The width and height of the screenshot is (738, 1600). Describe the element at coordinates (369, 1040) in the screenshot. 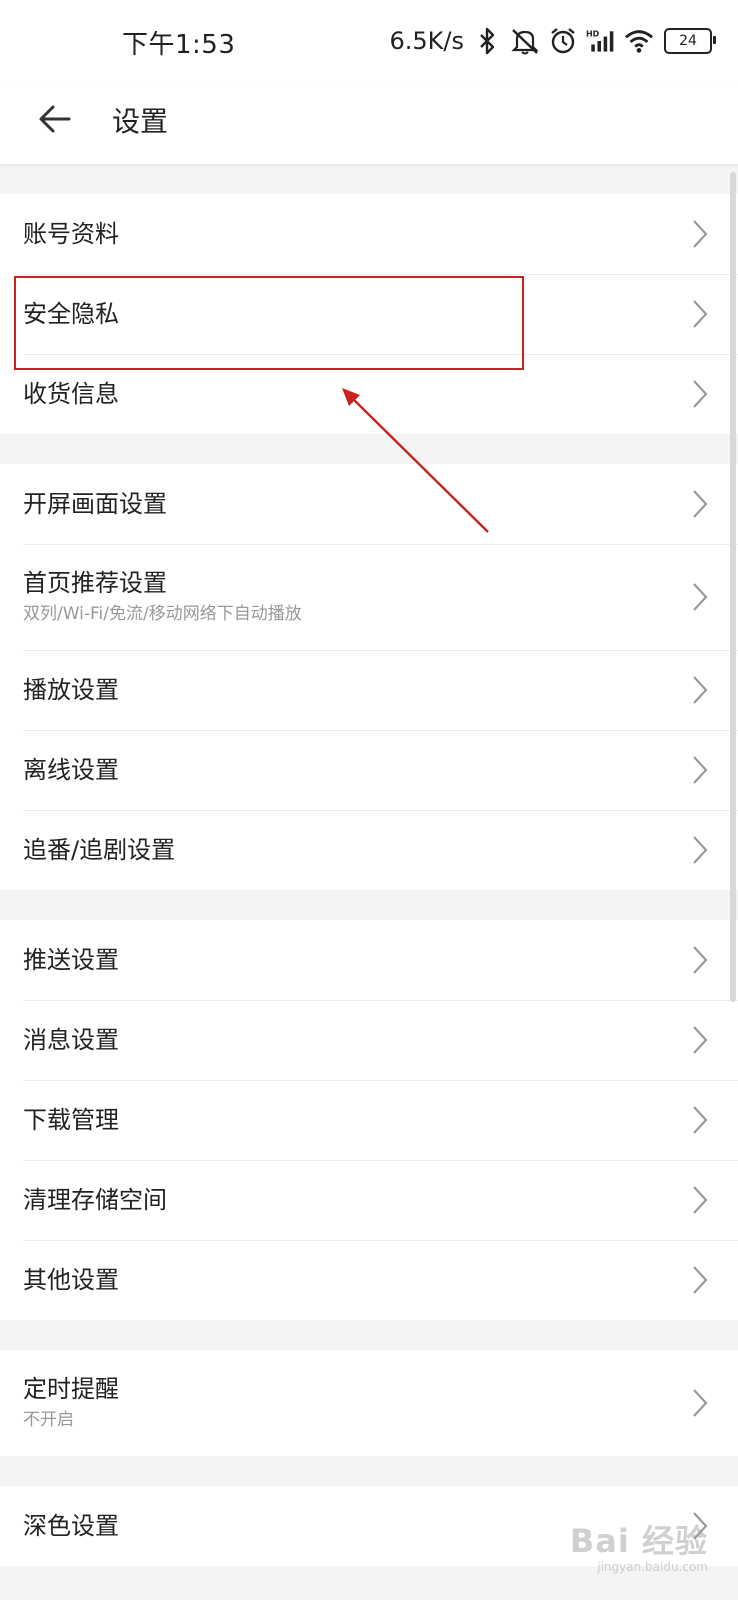

I see `settings-item-messages: 消息设置` at that location.